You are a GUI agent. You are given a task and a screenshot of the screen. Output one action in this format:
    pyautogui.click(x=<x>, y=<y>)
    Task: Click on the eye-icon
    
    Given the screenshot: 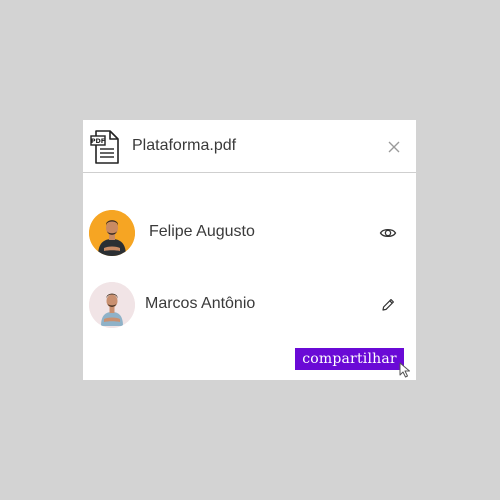 What is the action you would take?
    pyautogui.click(x=388, y=233)
    